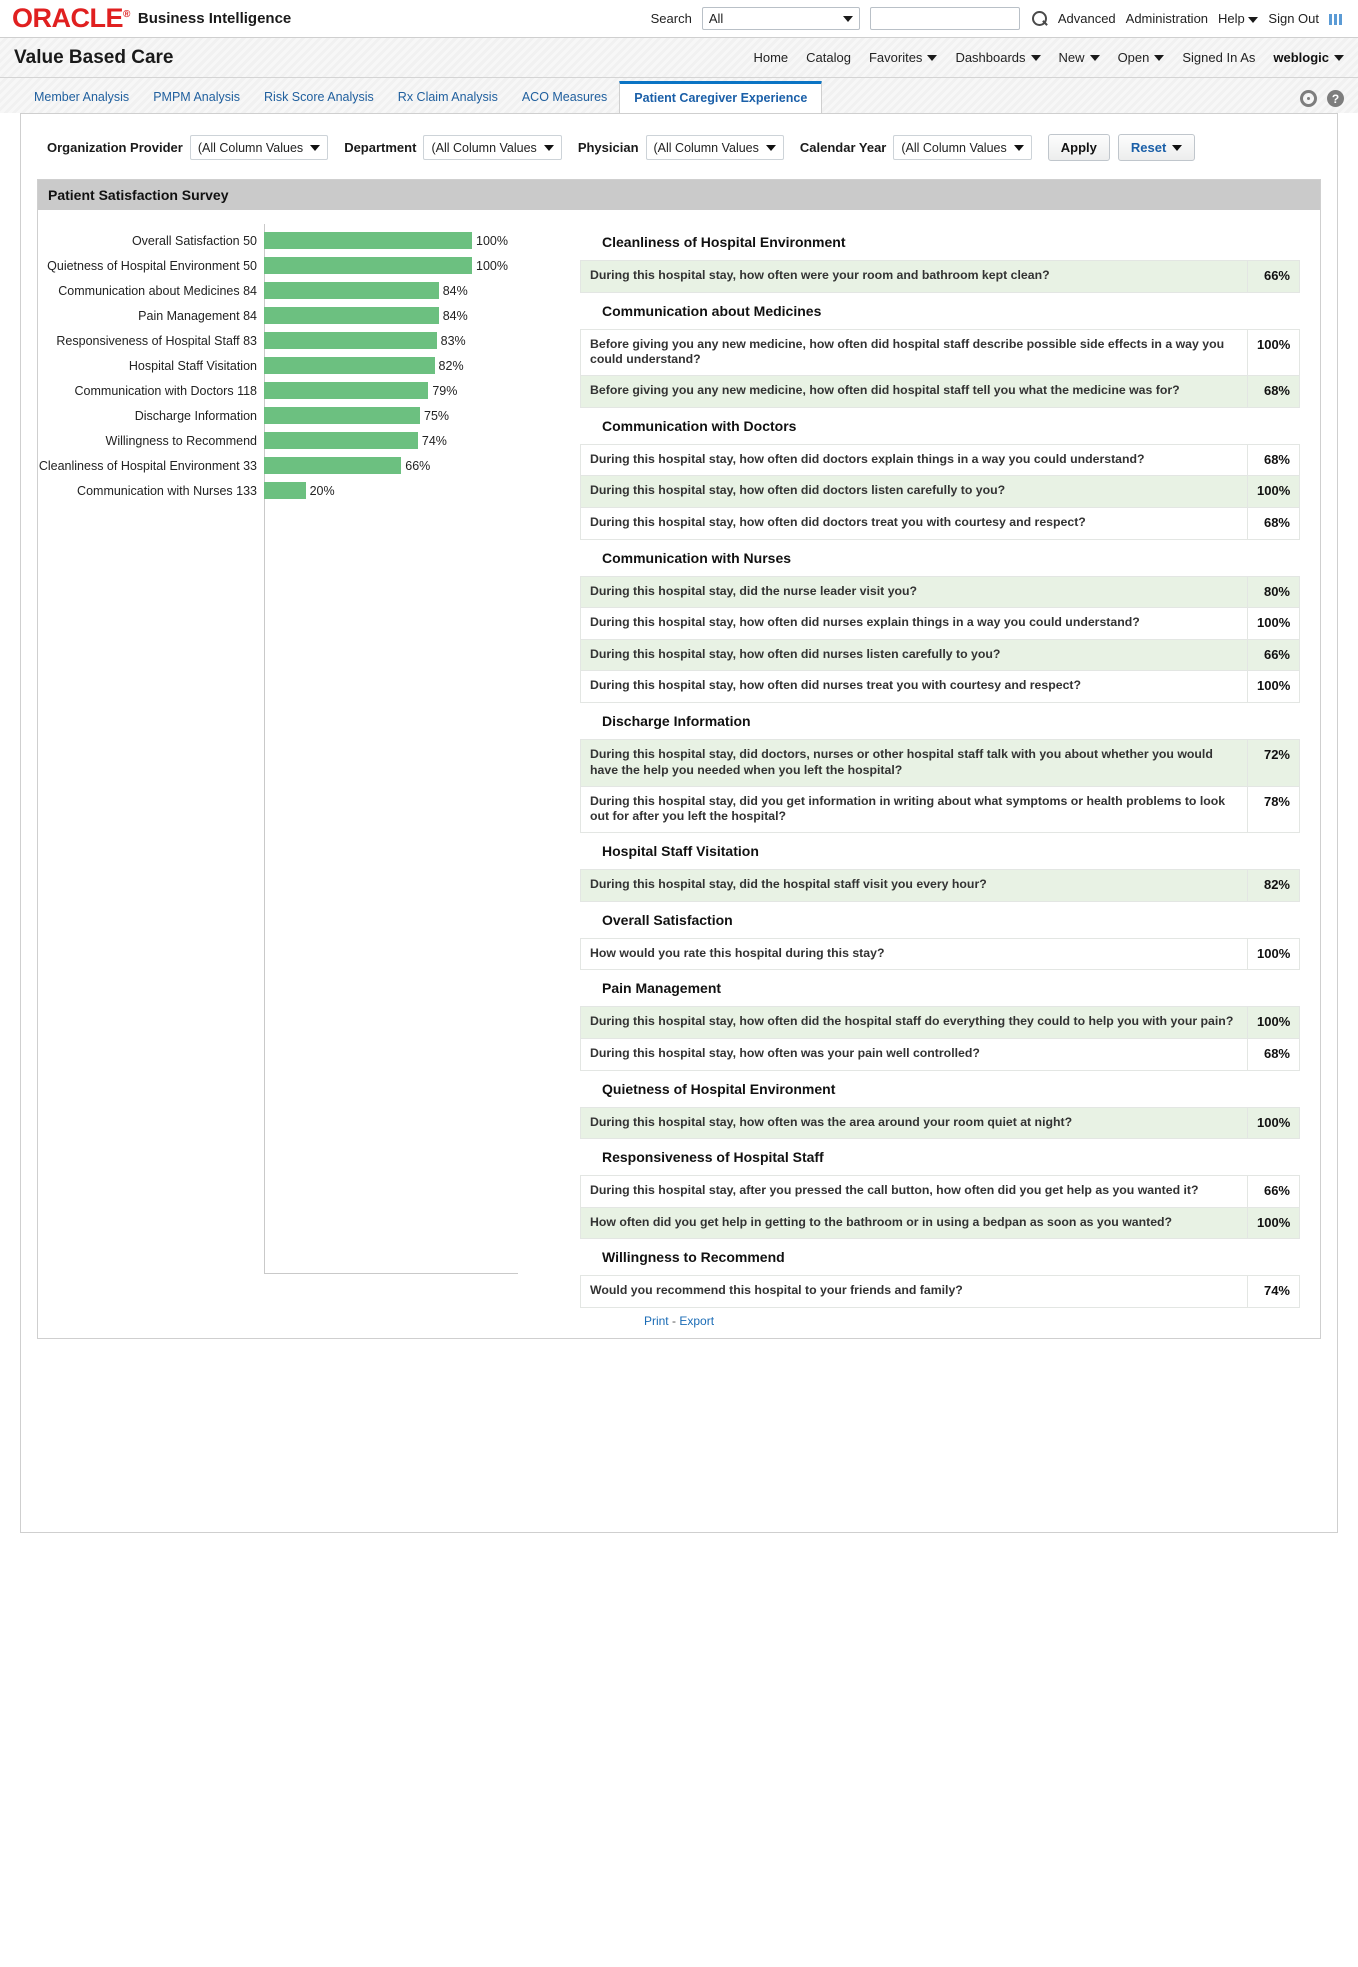 The width and height of the screenshot is (1358, 1967). Describe the element at coordinates (780, 18) in the screenshot. I see `search-scope-select: All` at that location.